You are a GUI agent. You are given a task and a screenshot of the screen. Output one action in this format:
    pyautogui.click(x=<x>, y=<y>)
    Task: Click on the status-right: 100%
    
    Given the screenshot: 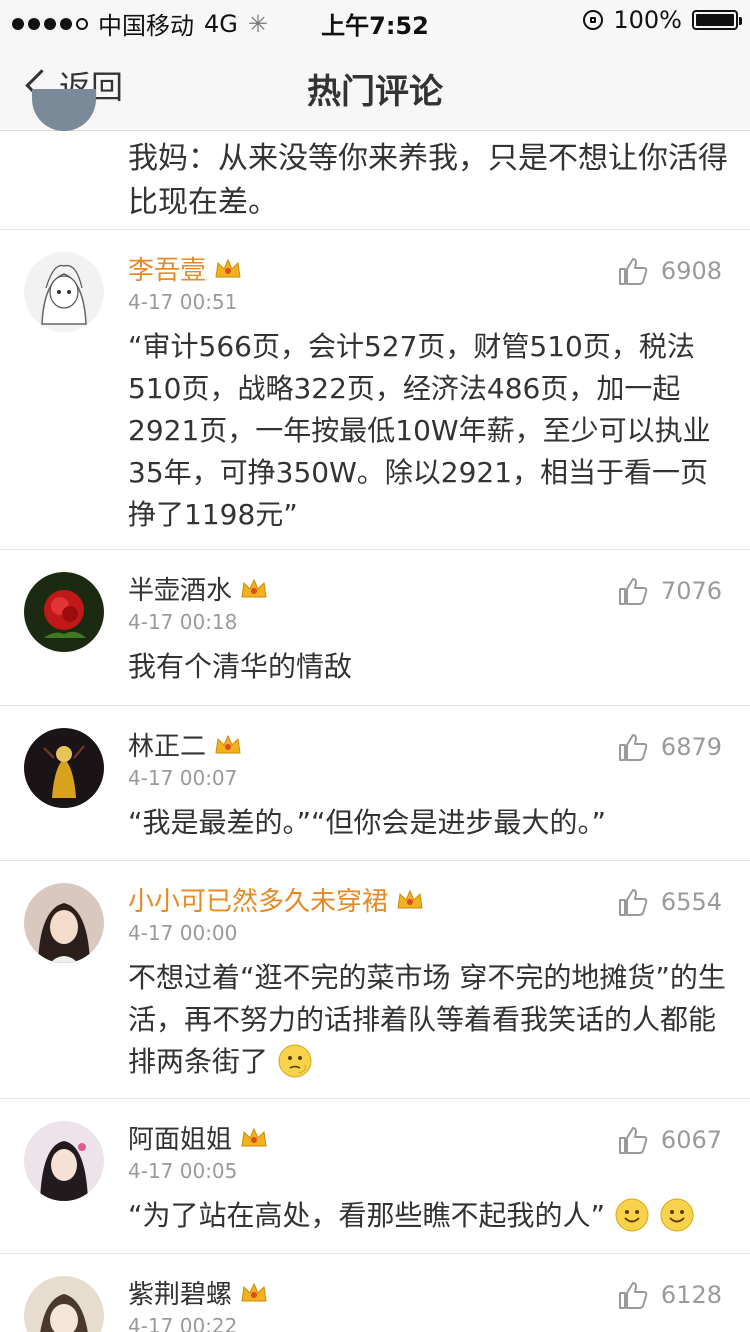 What is the action you would take?
    pyautogui.click(x=662, y=20)
    